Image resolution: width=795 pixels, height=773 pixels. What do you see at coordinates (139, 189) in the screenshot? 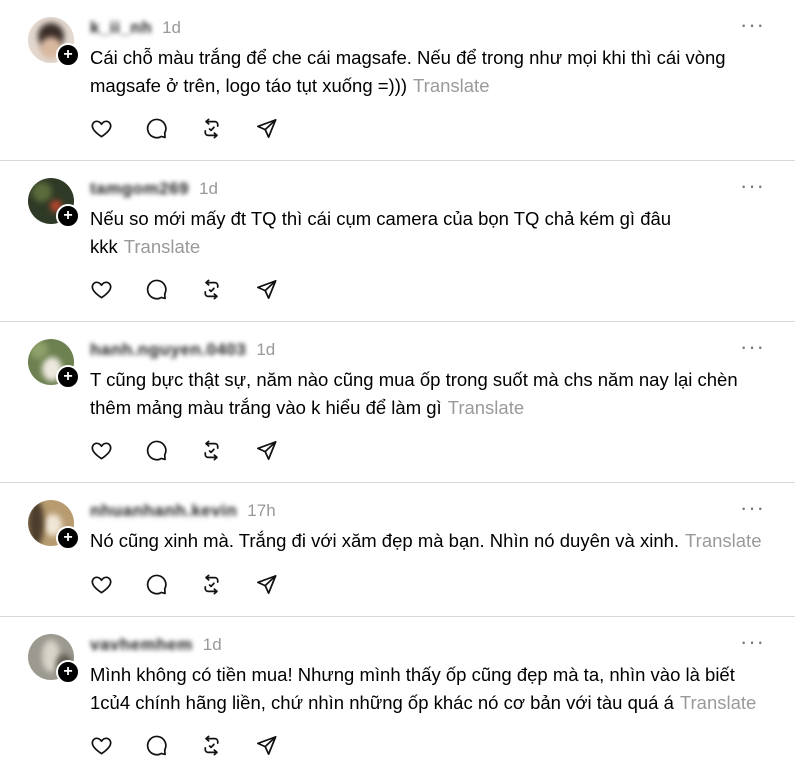
I see `username: tamgom269` at bounding box center [139, 189].